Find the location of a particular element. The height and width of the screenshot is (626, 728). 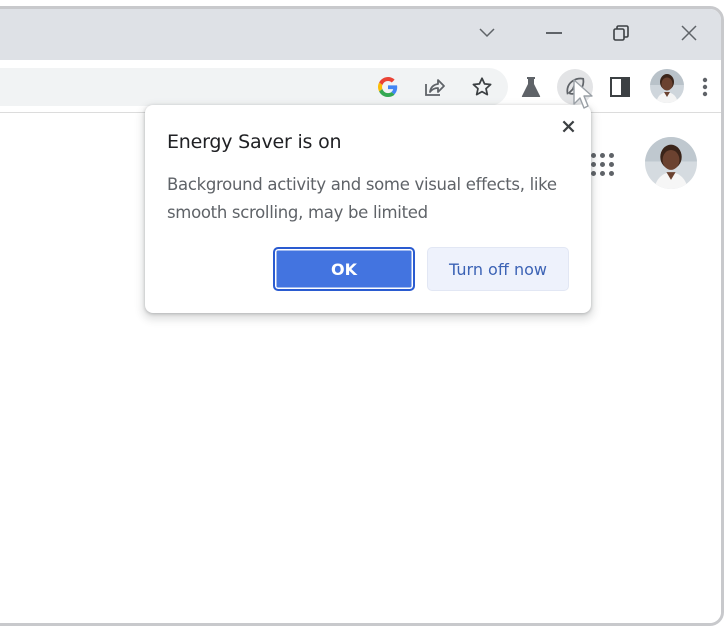

more-menu-button is located at coordinates (705, 87).